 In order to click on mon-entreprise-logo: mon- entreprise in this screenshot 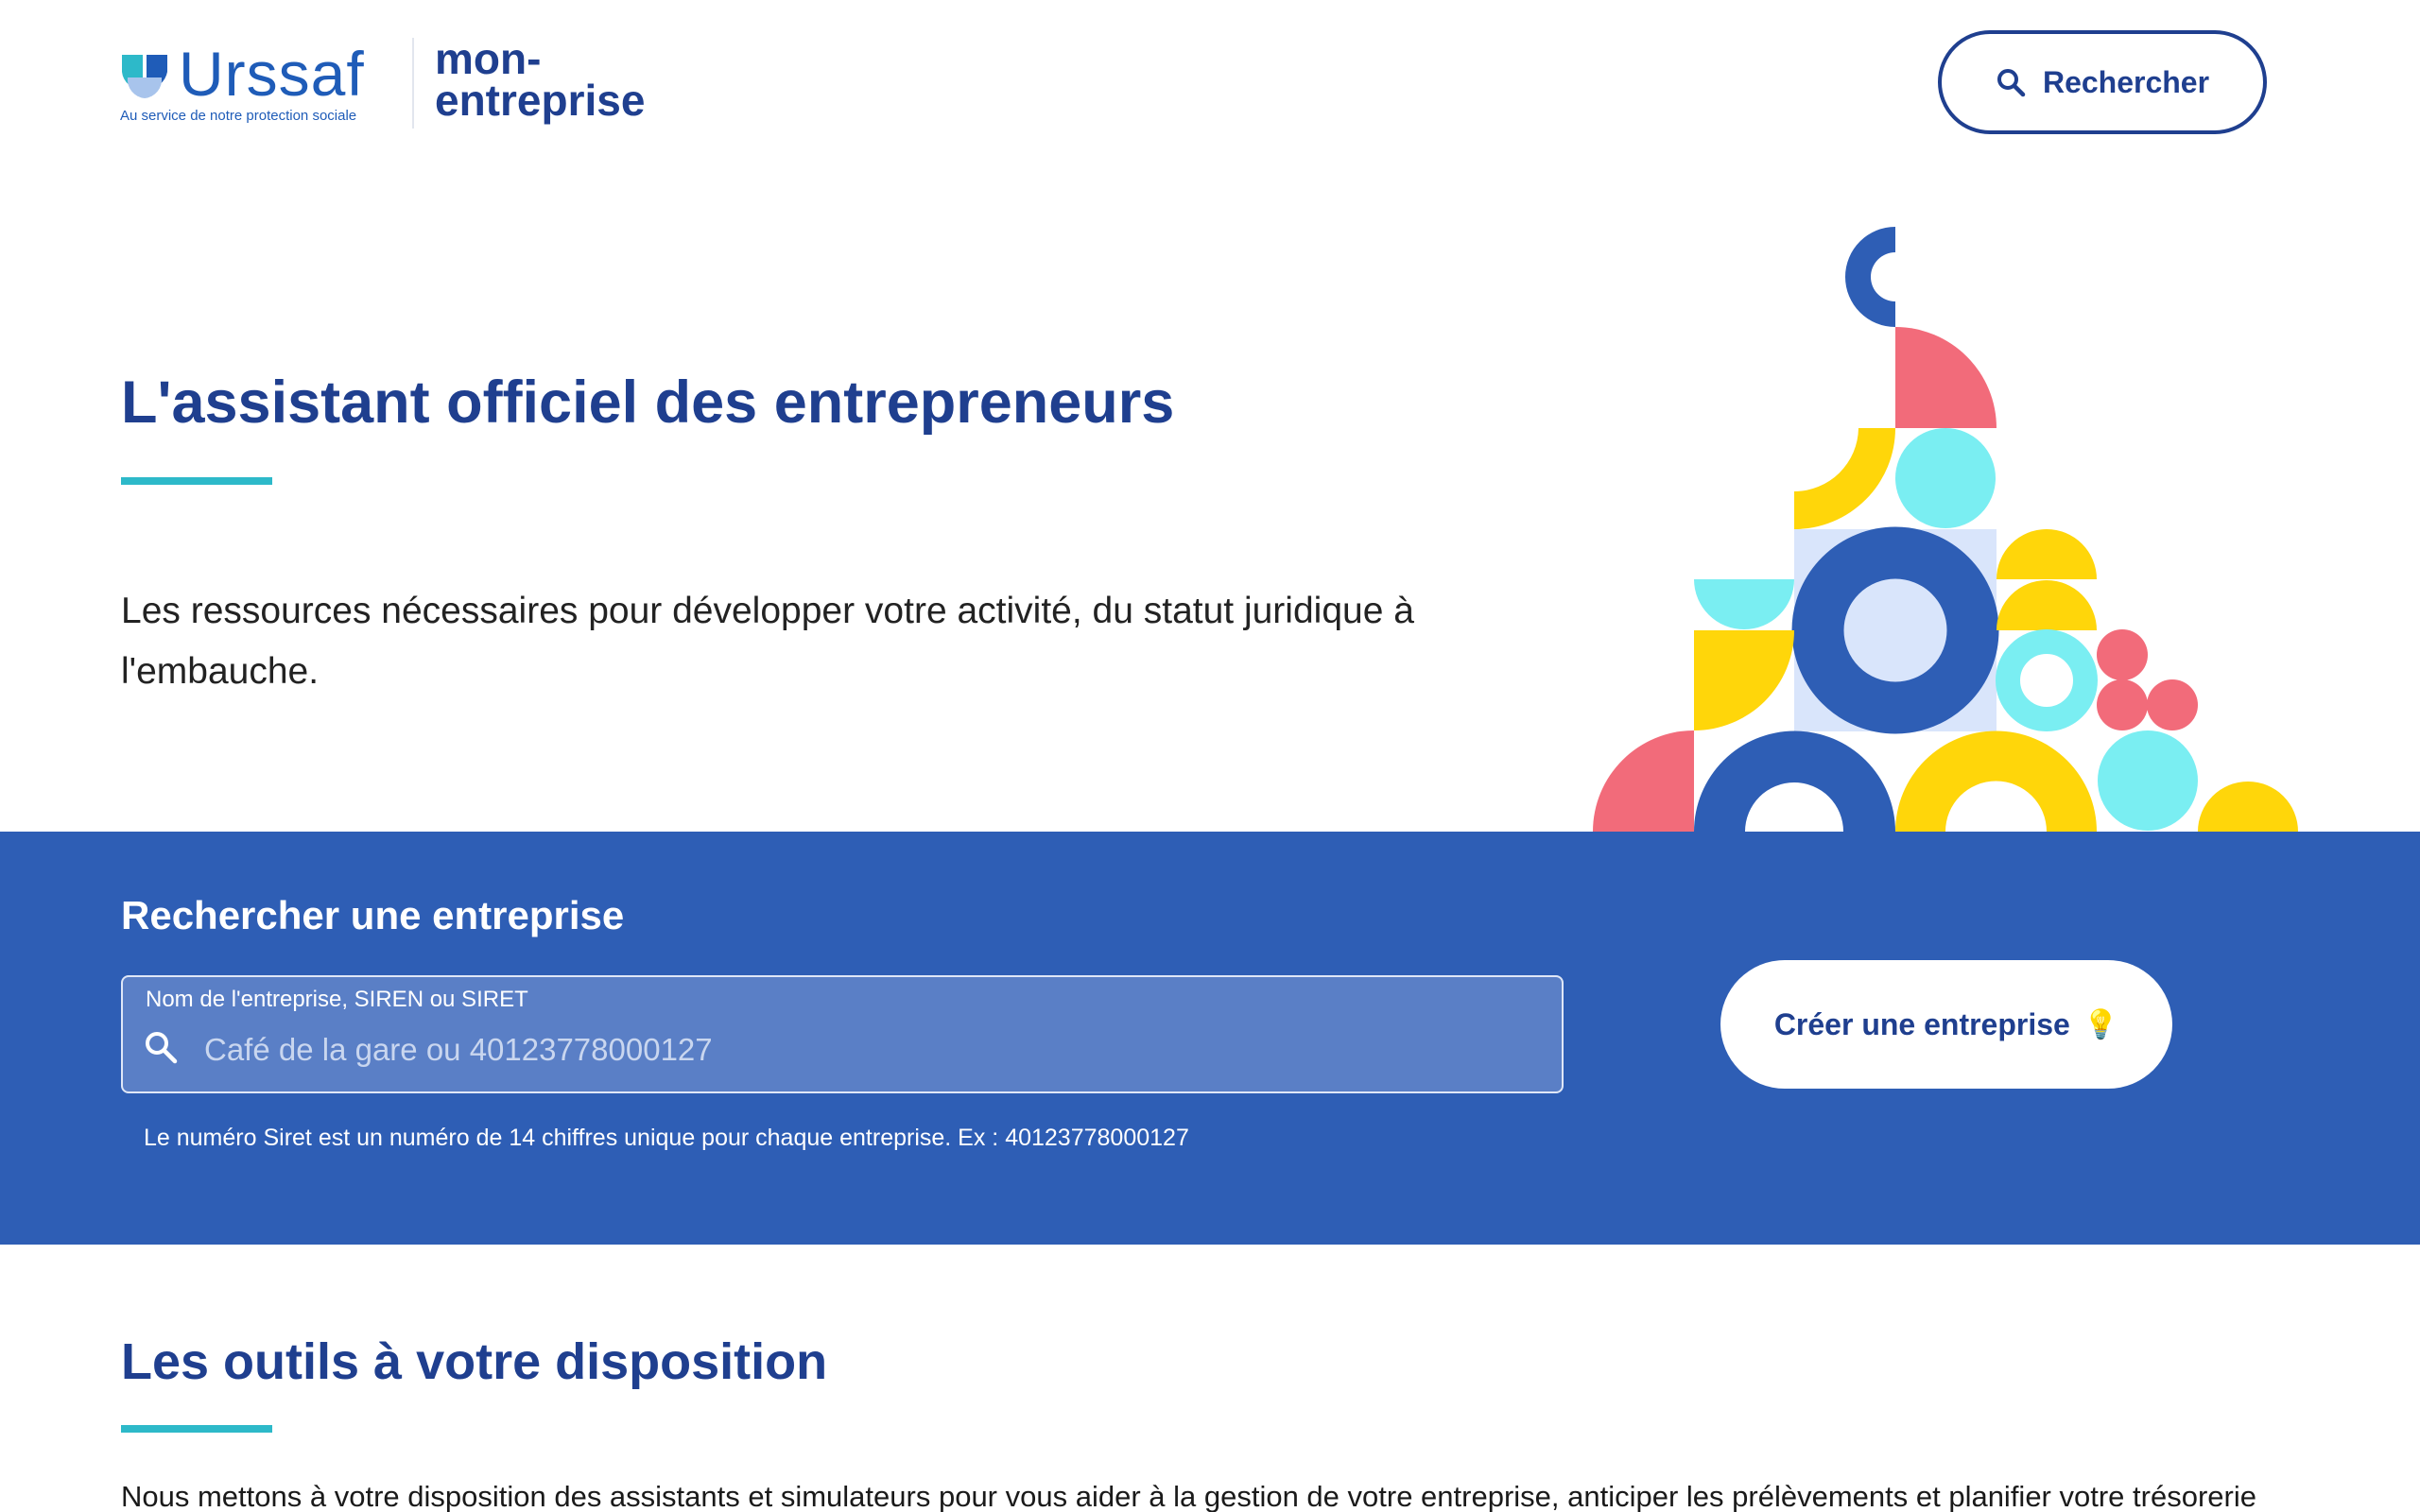, I will do `click(540, 79)`.